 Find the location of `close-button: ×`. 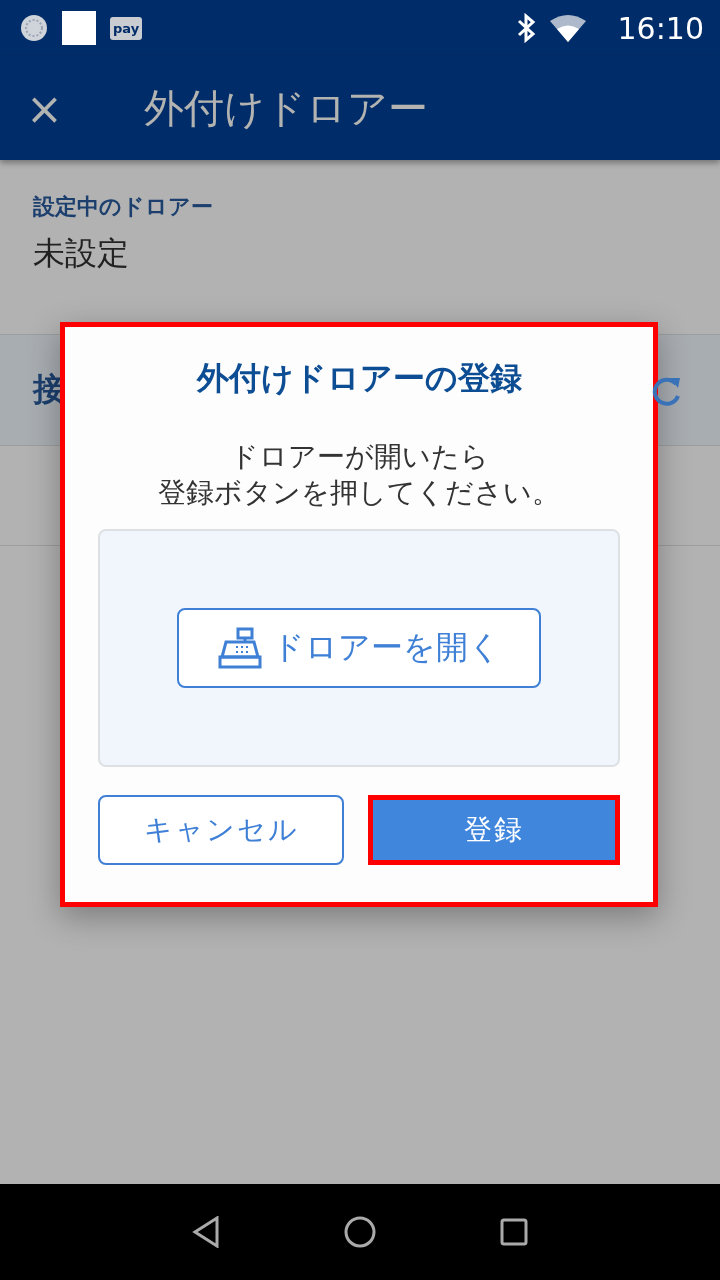

close-button: × is located at coordinates (58, 108).